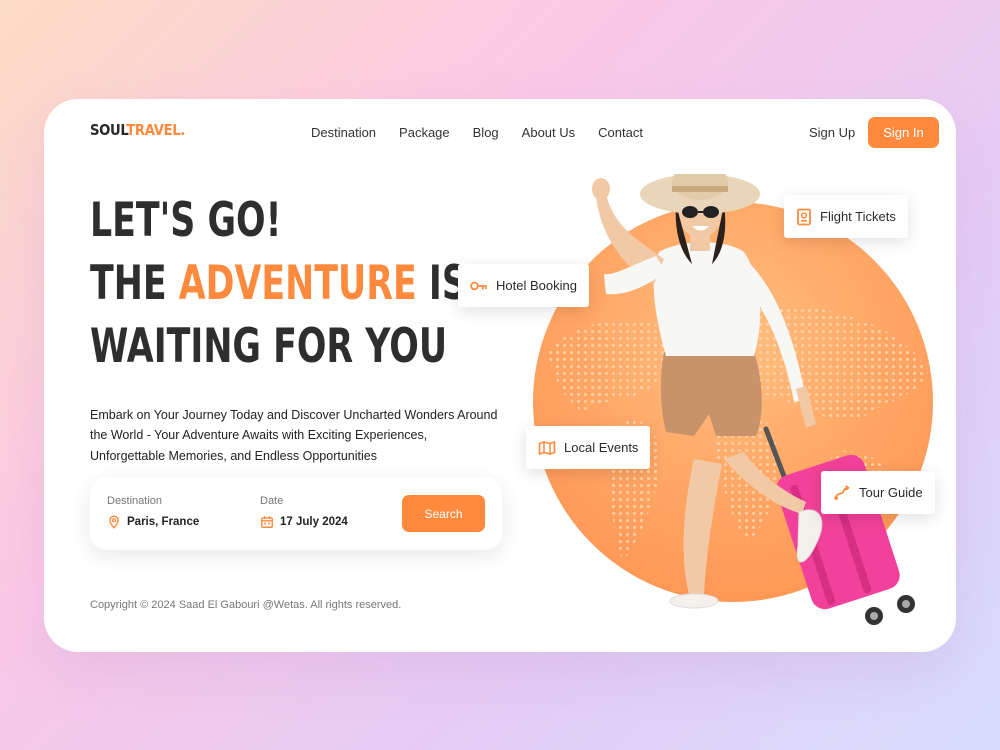 This screenshot has width=1000, height=750. Describe the element at coordinates (272, 501) in the screenshot. I see `date-label: Date` at that location.